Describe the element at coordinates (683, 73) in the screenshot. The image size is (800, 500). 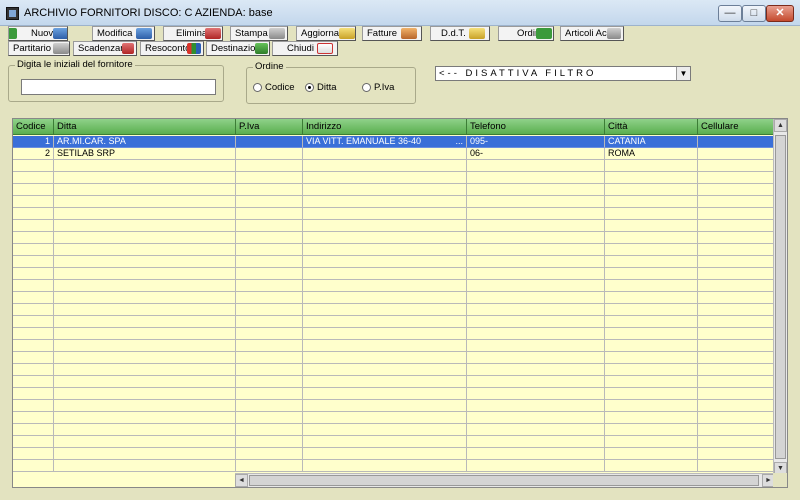
I see `chevron-down-icon: ▼` at that location.